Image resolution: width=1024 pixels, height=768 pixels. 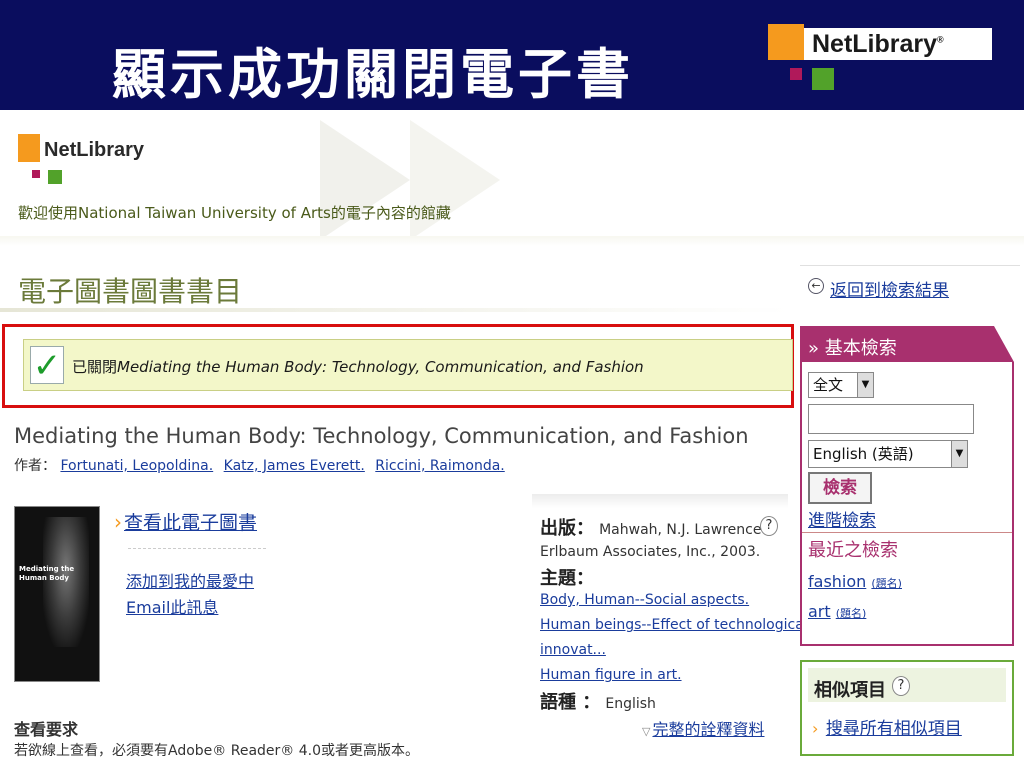 I want to click on language-label: 語種 ：, so click(x=570, y=702).